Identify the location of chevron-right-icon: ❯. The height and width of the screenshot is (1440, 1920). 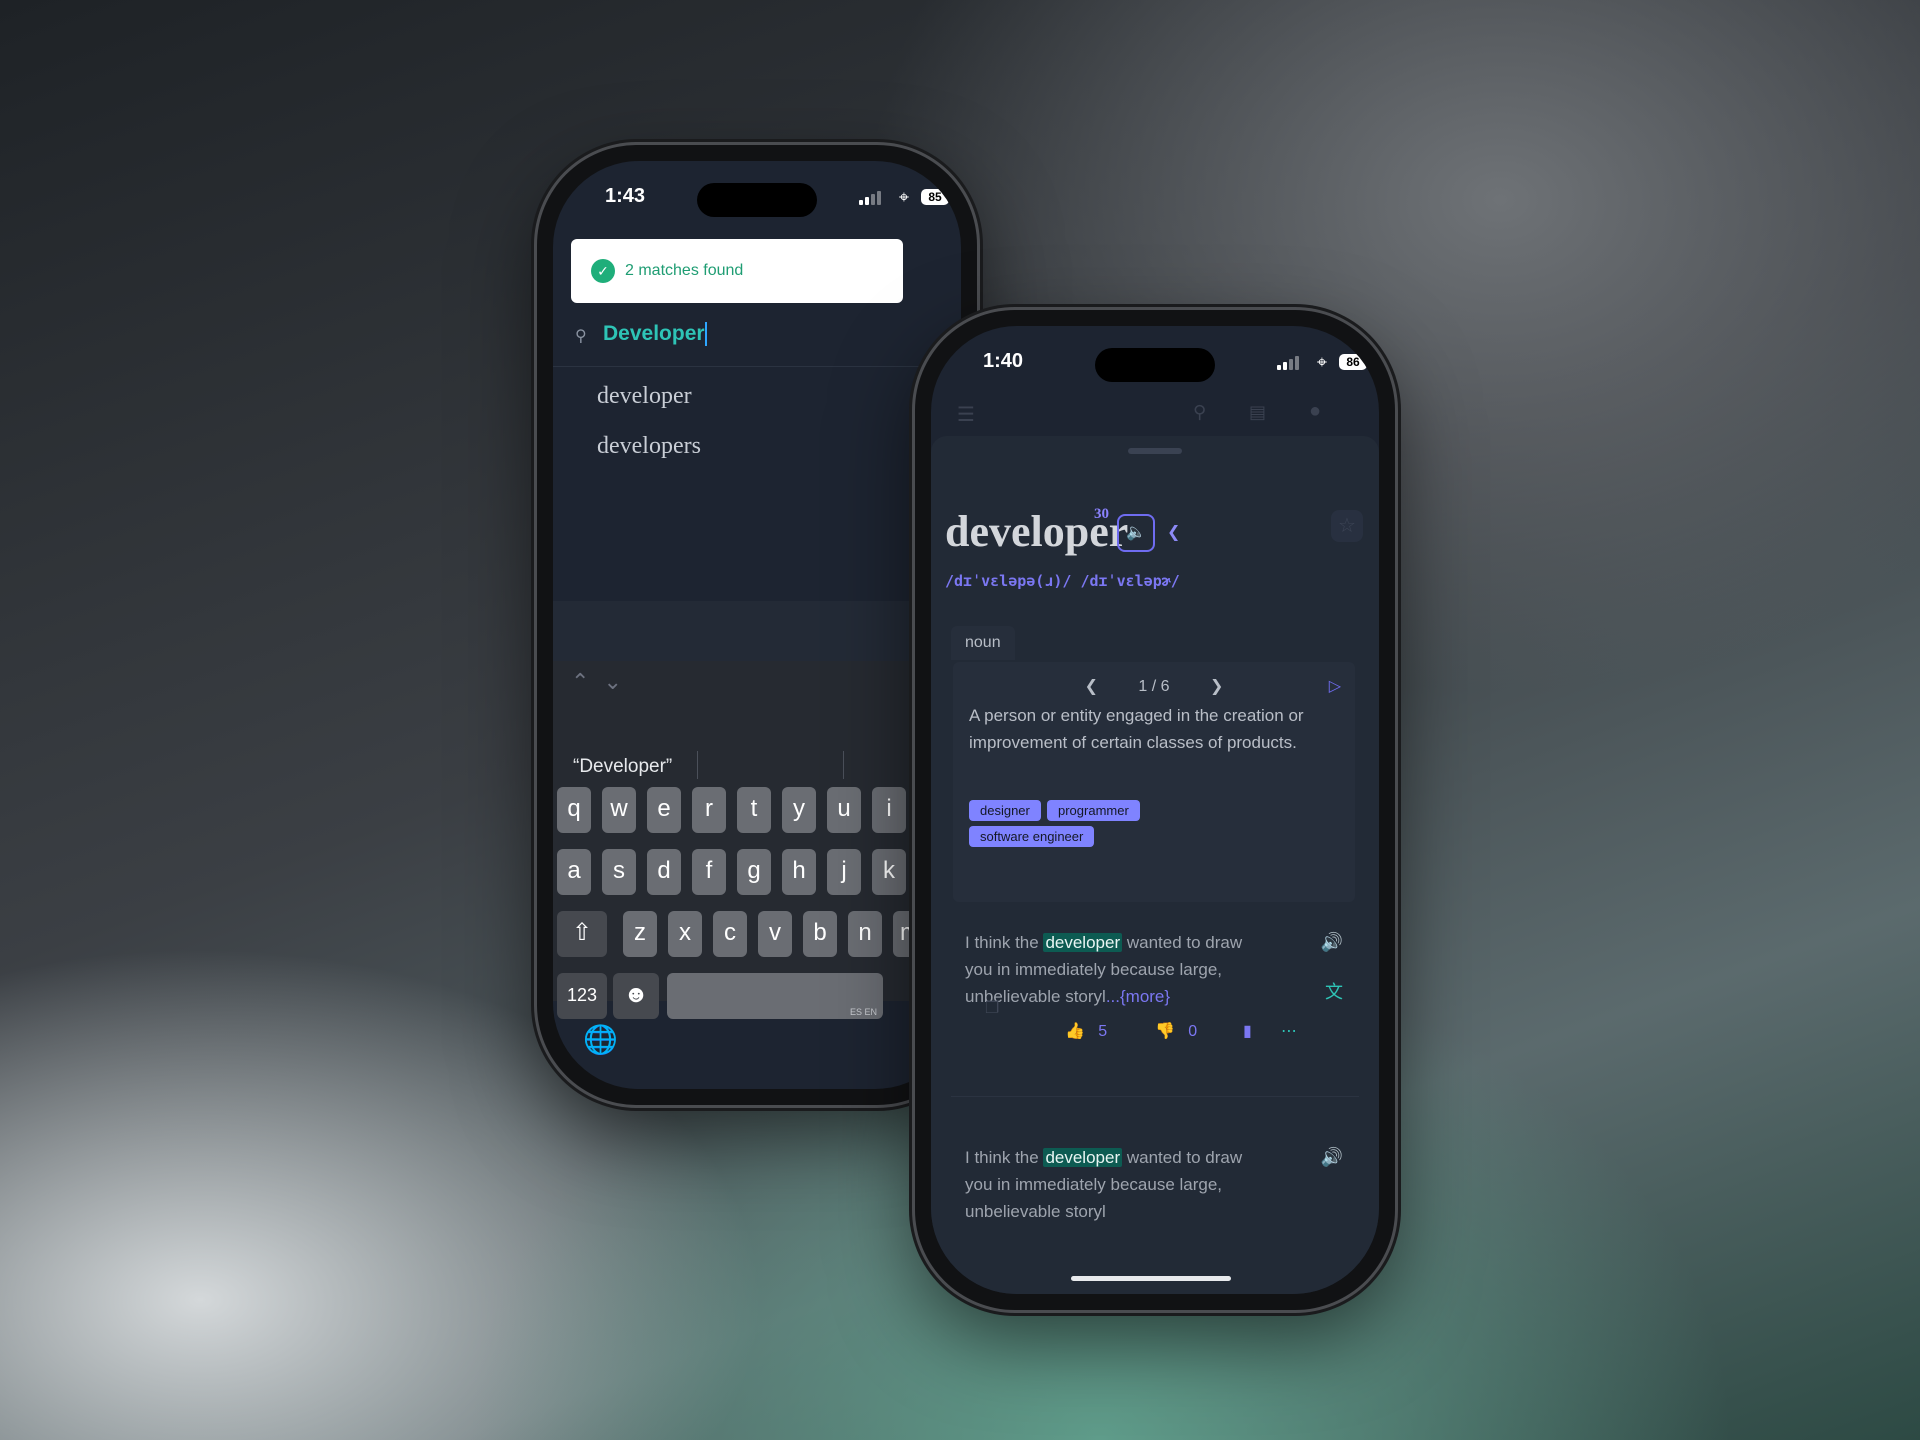
(1216, 686).